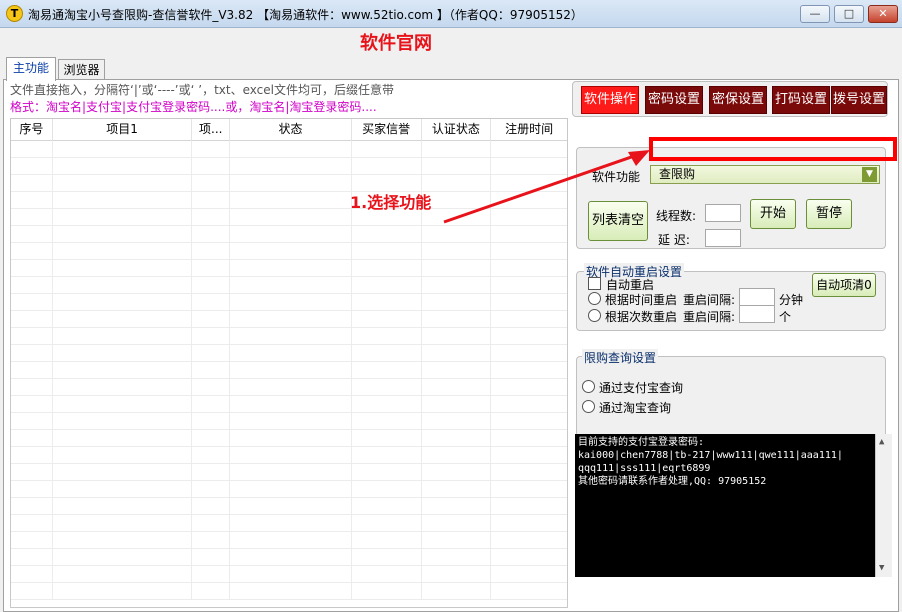  Describe the element at coordinates (594, 298) in the screenshot. I see `restart-by-time-radio` at that location.